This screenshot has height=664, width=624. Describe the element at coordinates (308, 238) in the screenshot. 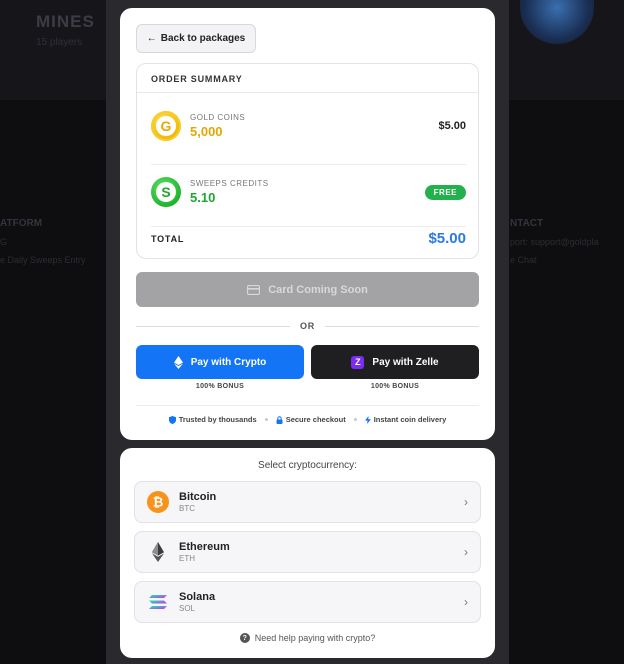

I see `order-total: TOTAL $5.00` at that location.